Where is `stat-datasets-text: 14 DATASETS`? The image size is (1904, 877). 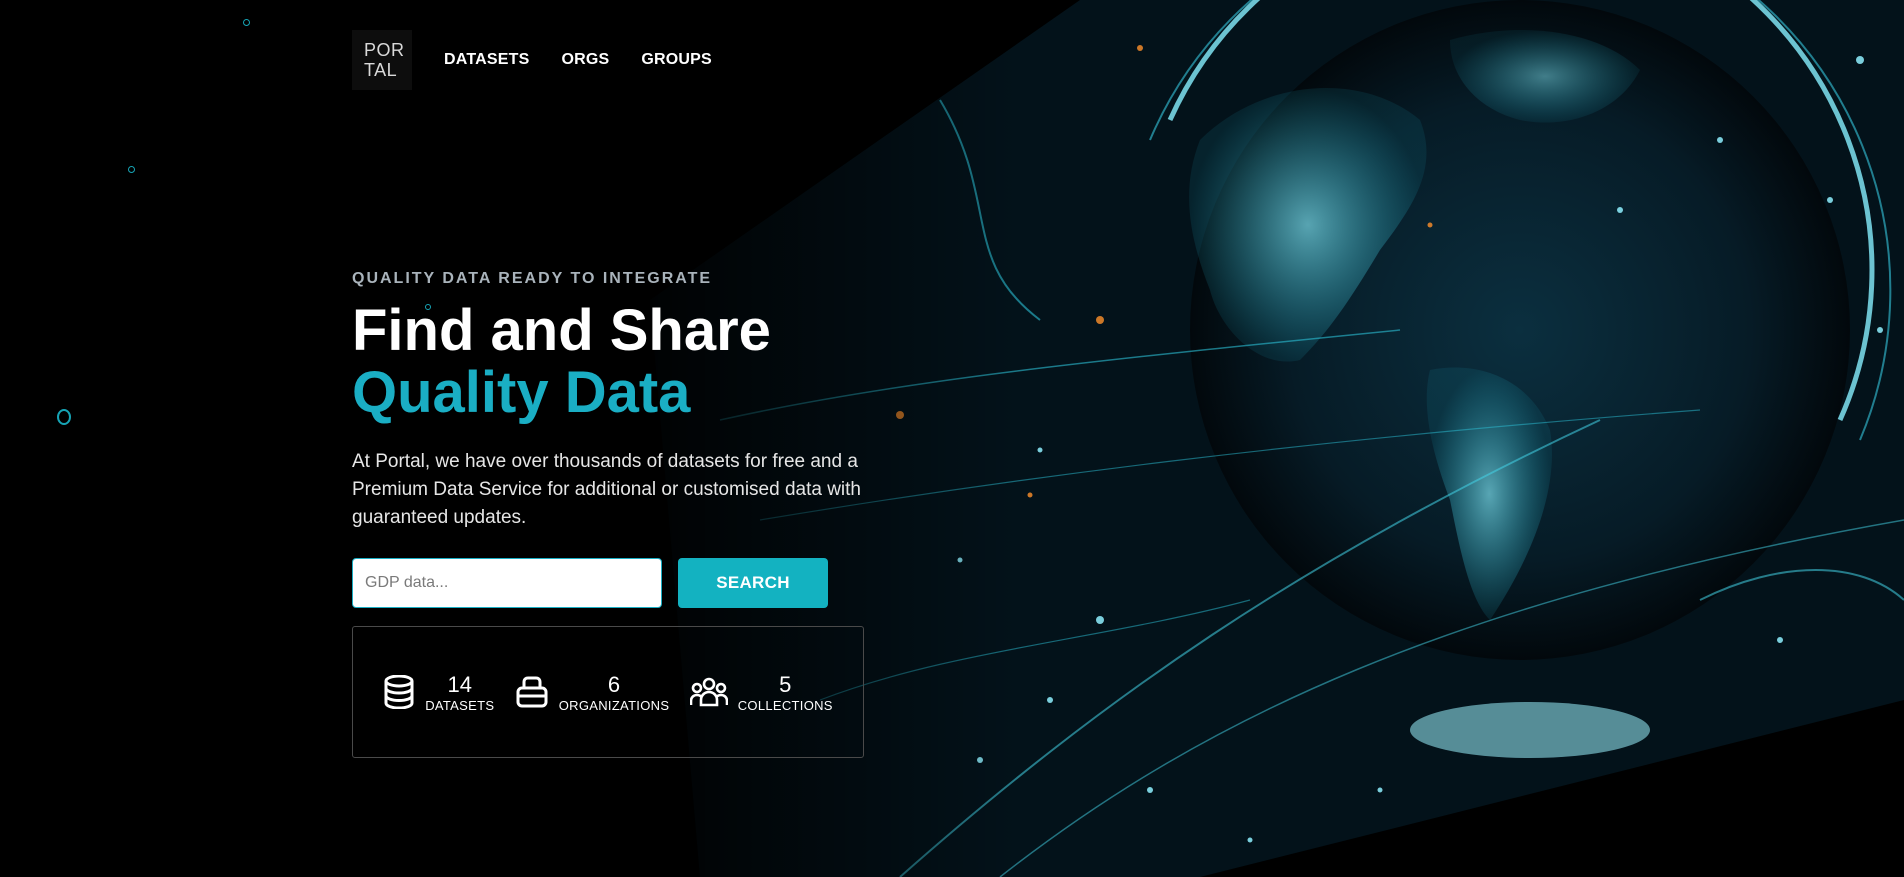 stat-datasets-text: 14 DATASETS is located at coordinates (459, 692).